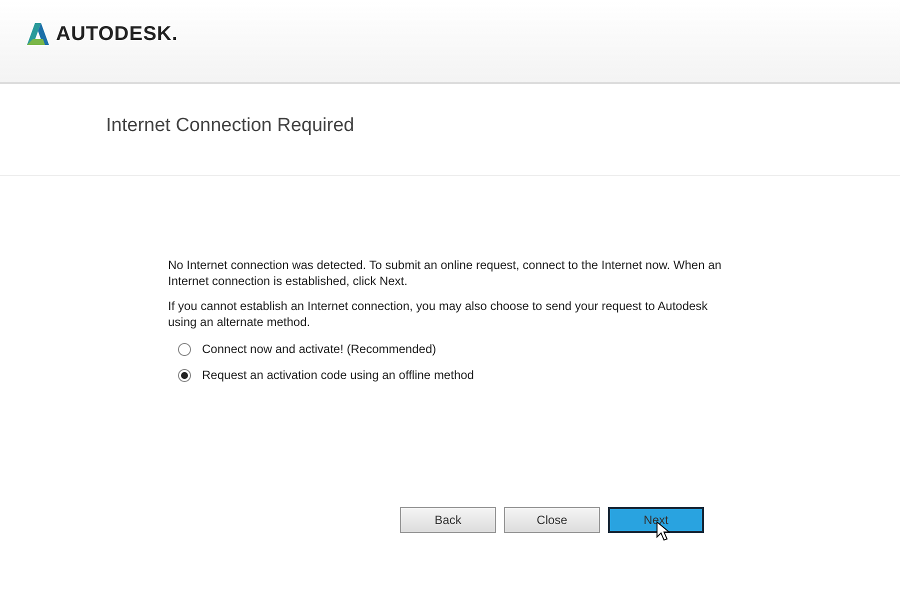 This screenshot has width=900, height=600. What do you see at coordinates (338, 375) in the screenshot?
I see `option-label: Request an activation code using an offline method` at bounding box center [338, 375].